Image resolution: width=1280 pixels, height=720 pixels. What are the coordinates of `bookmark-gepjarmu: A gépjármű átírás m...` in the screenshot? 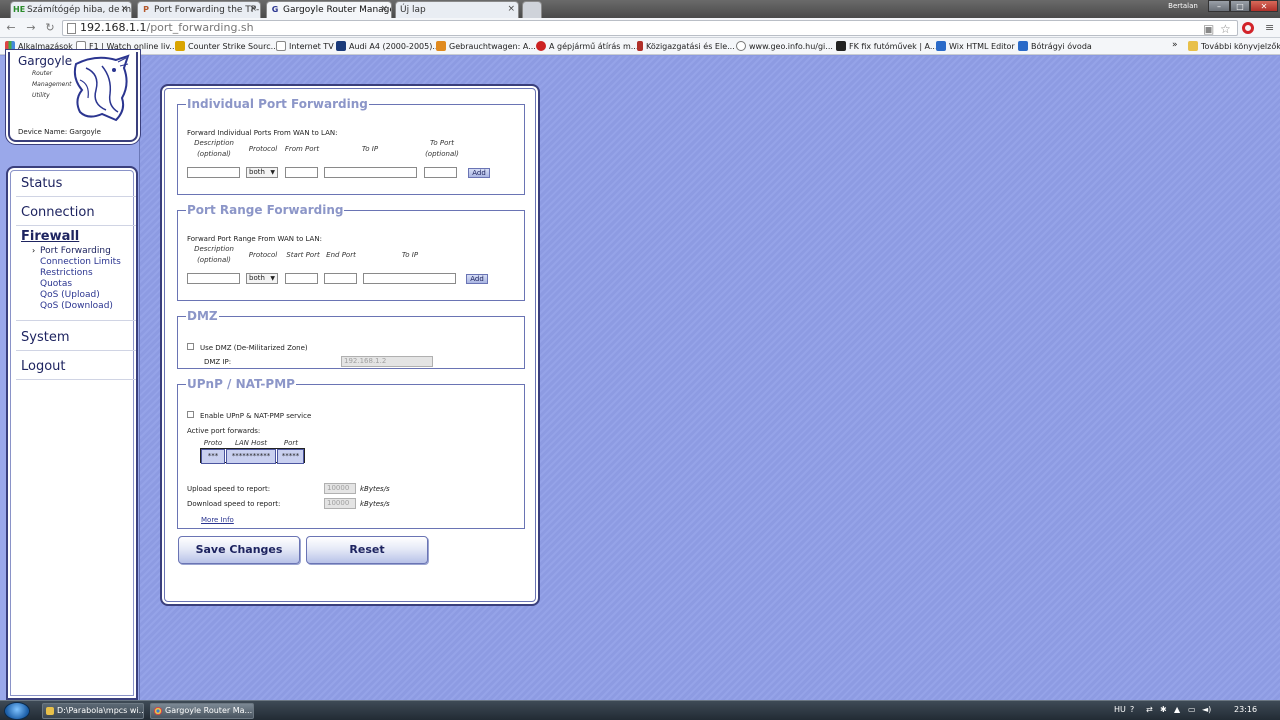 It's located at (587, 46).